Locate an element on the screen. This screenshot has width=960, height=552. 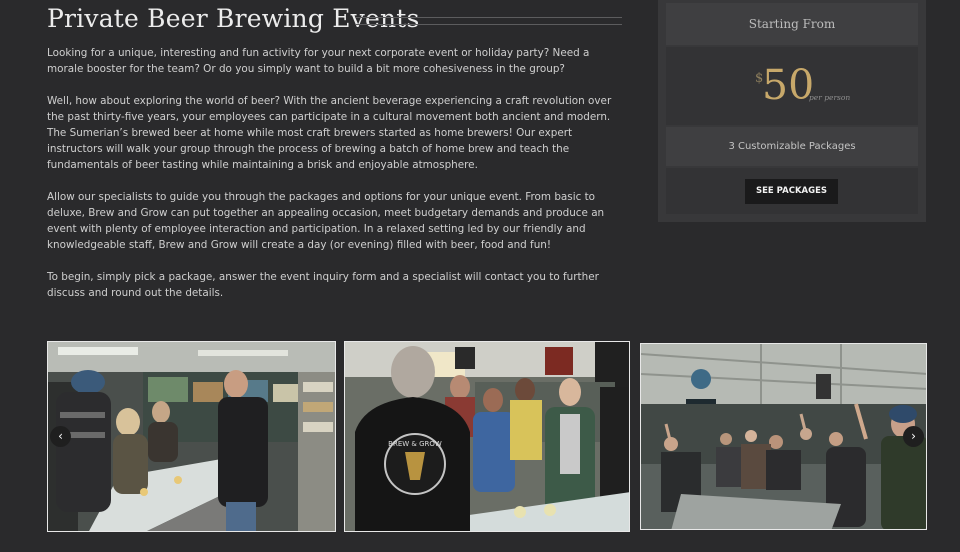
price-unit: per person is located at coordinates (830, 97).